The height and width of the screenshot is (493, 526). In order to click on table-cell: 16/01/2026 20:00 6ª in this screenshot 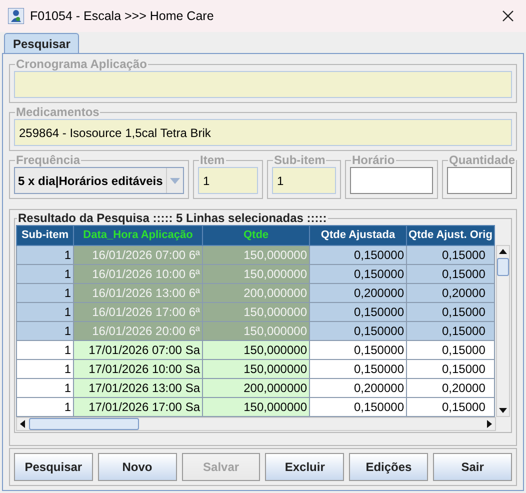, I will do `click(138, 331)`.